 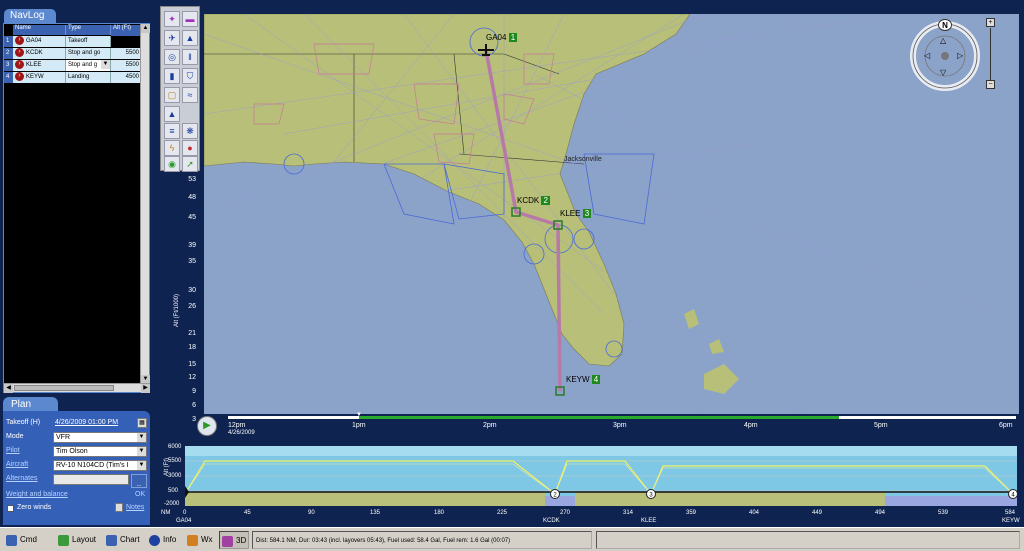 I want to click on scroll-up-icon: ▲, so click(x=145, y=28).